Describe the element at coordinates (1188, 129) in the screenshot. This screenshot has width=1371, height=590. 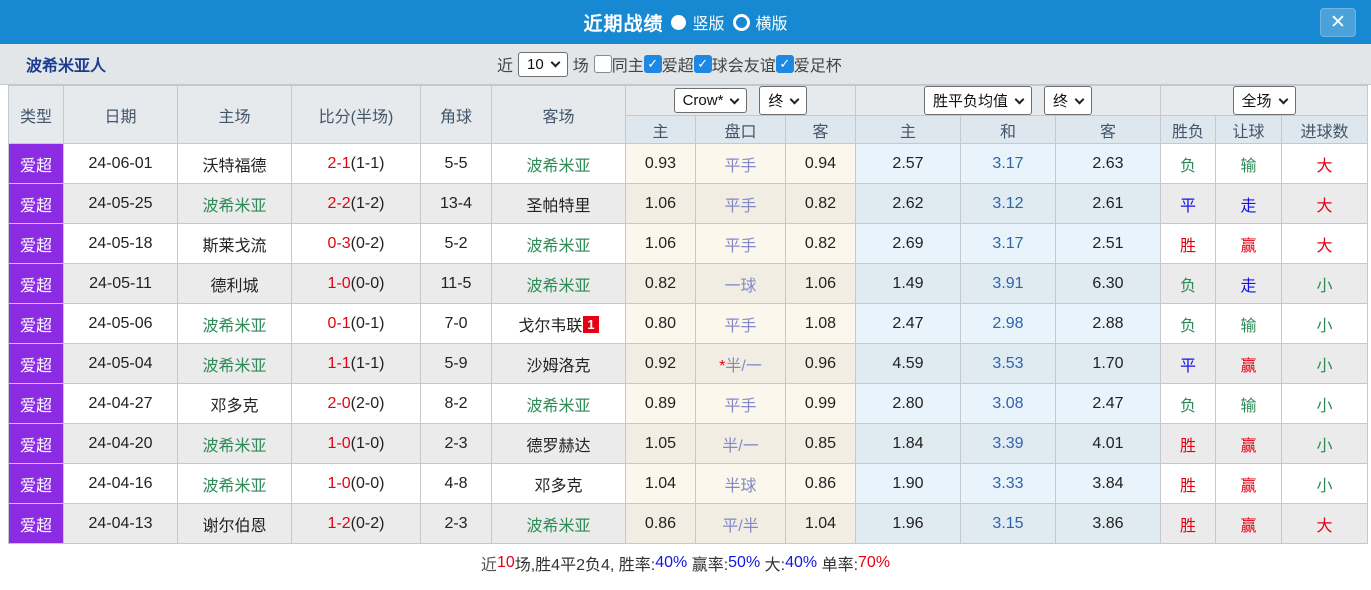
I see `subcol-result: 胜负` at that location.